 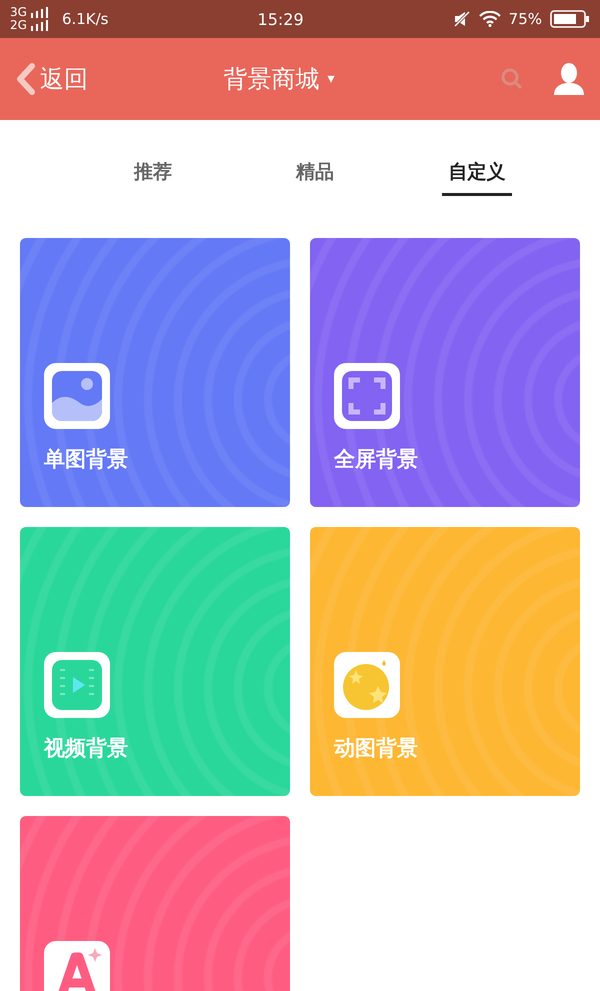 I want to click on battery-icon, so click(x=570, y=19).